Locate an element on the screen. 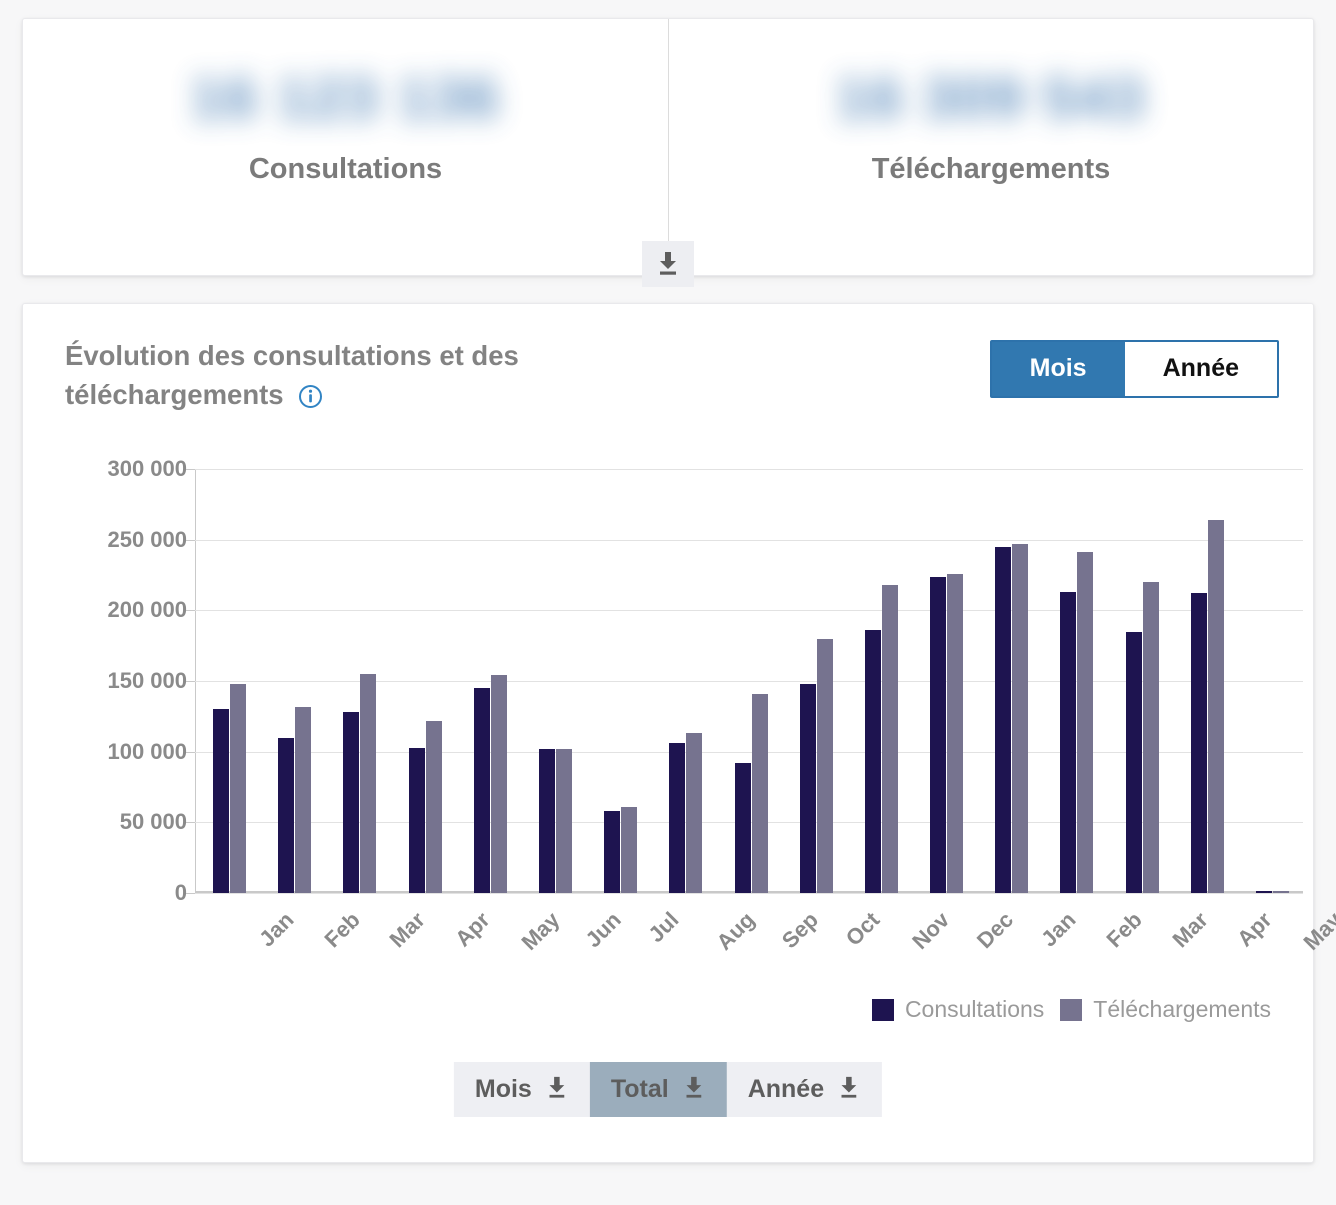  info-icon is located at coordinates (310, 399).